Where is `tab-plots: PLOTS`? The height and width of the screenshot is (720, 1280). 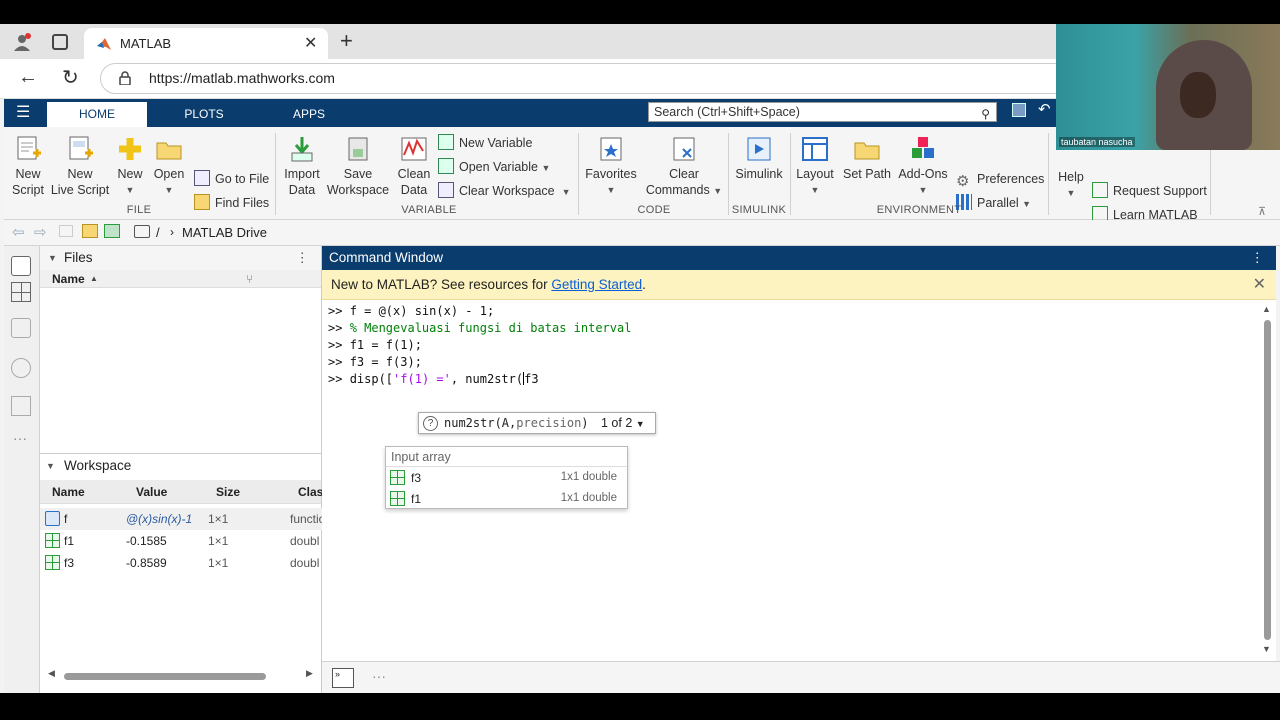
tab-plots: PLOTS is located at coordinates (204, 114).